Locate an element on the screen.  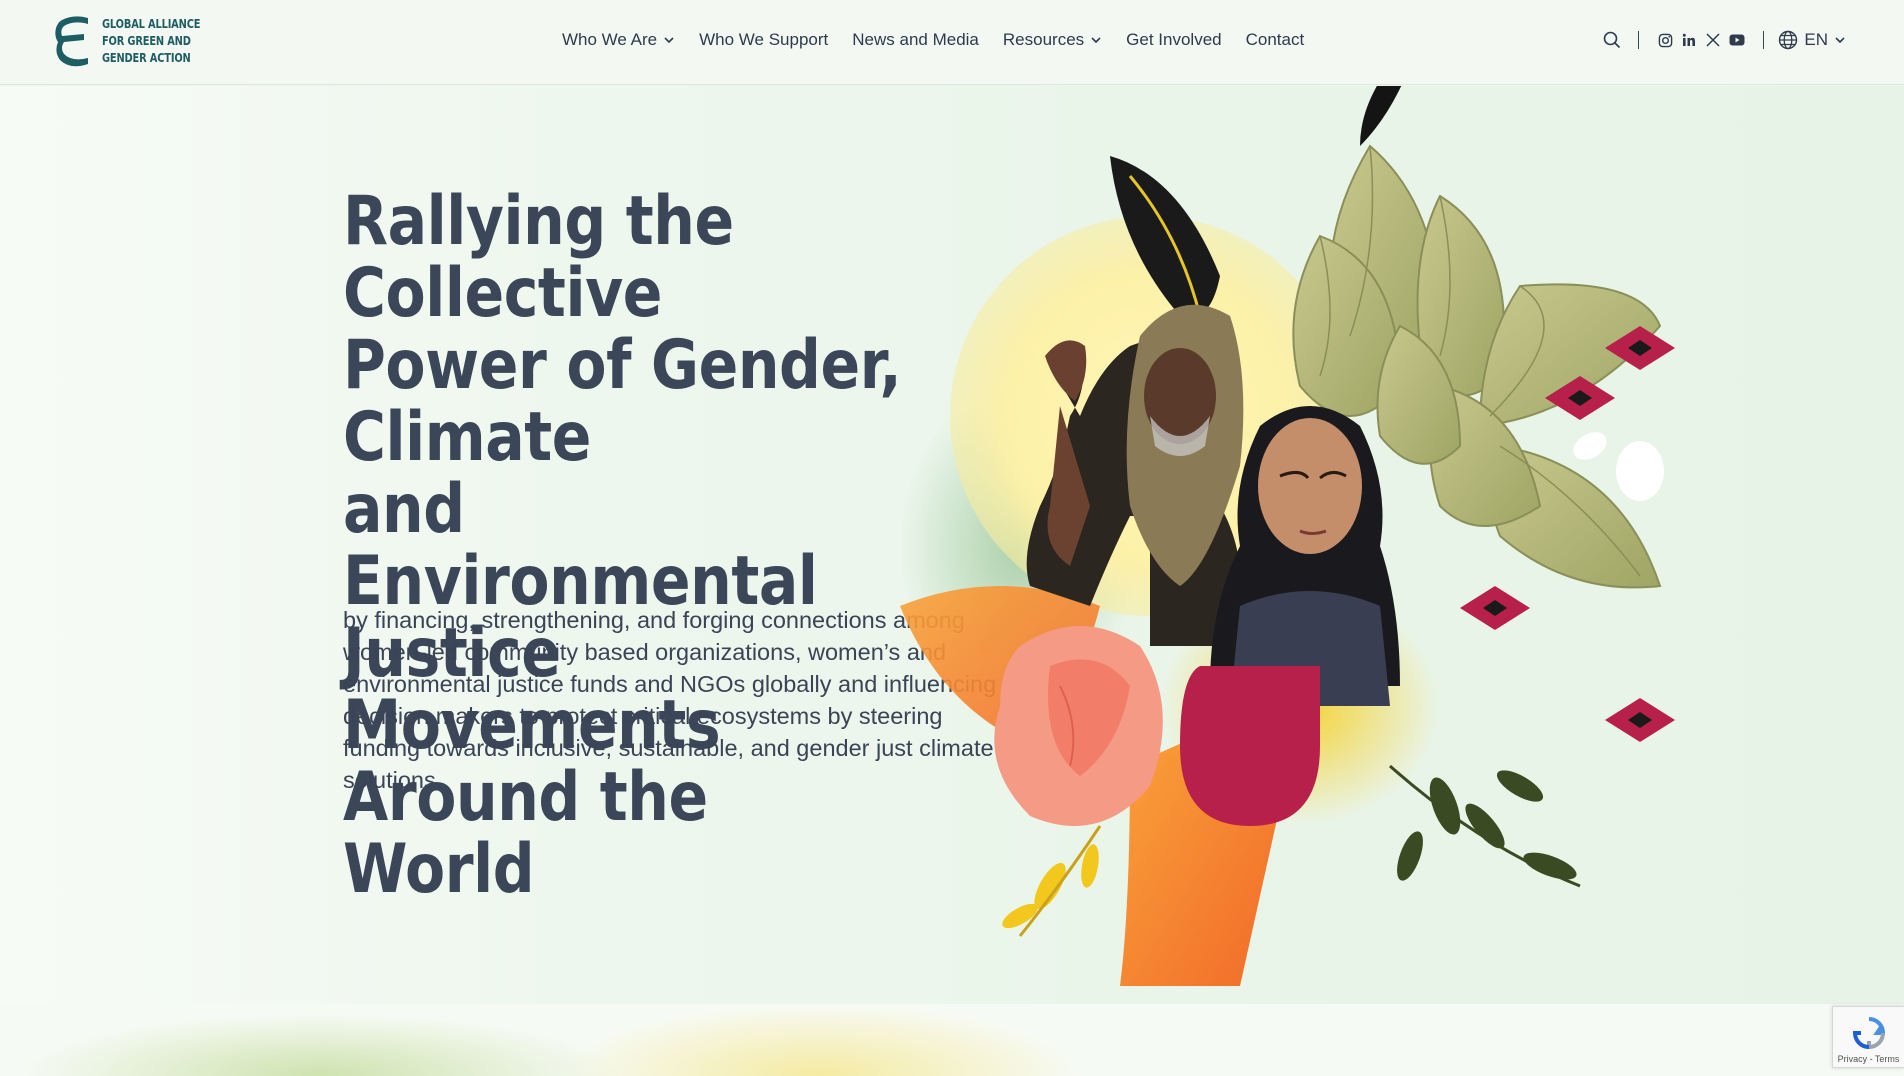
hero-title-line: Power of Gender, Climate is located at coordinates (622, 401).